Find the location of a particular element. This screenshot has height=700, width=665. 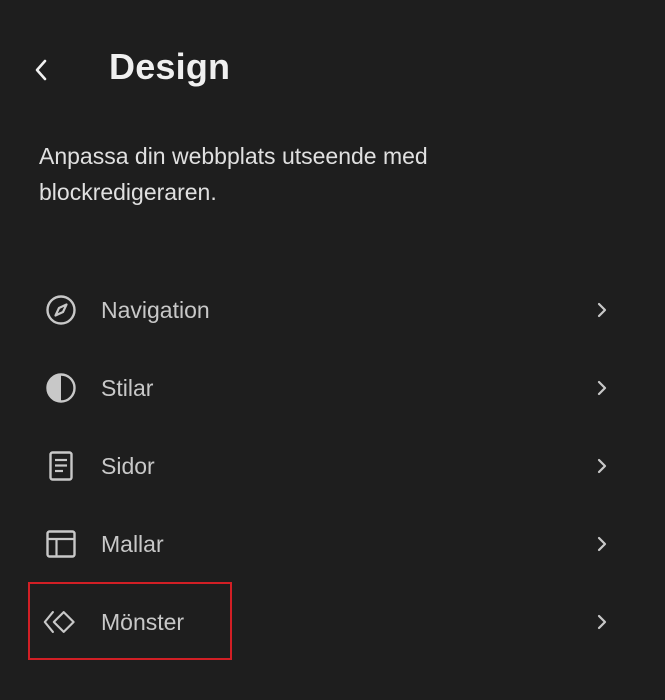

back-button is located at coordinates (42, 70).